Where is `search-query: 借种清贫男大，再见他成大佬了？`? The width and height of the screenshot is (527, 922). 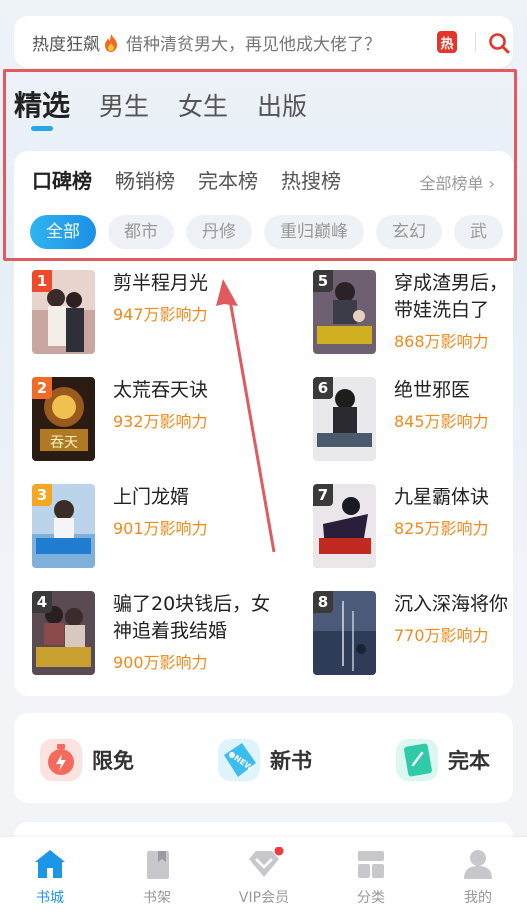 search-query: 借种清贫男大，再见他成大佬了？ is located at coordinates (253, 44).